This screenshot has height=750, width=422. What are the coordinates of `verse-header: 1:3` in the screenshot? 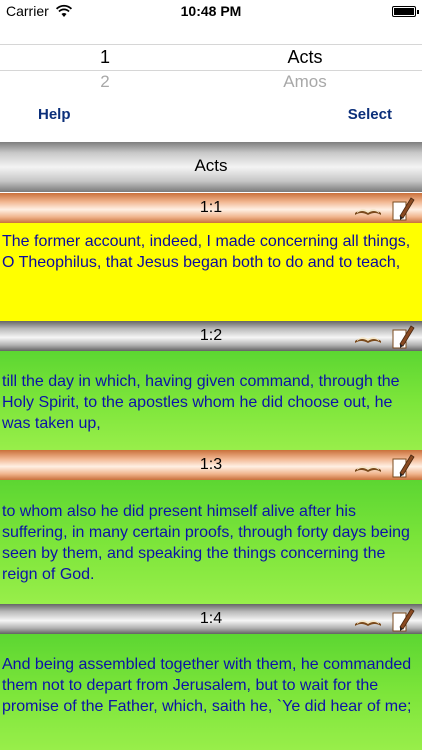 It's located at (211, 465).